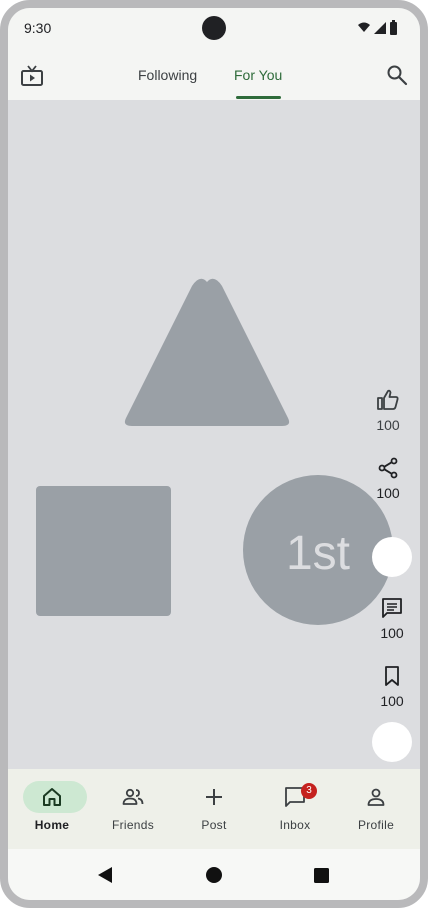  I want to click on save-action: 100, so click(392, 686).